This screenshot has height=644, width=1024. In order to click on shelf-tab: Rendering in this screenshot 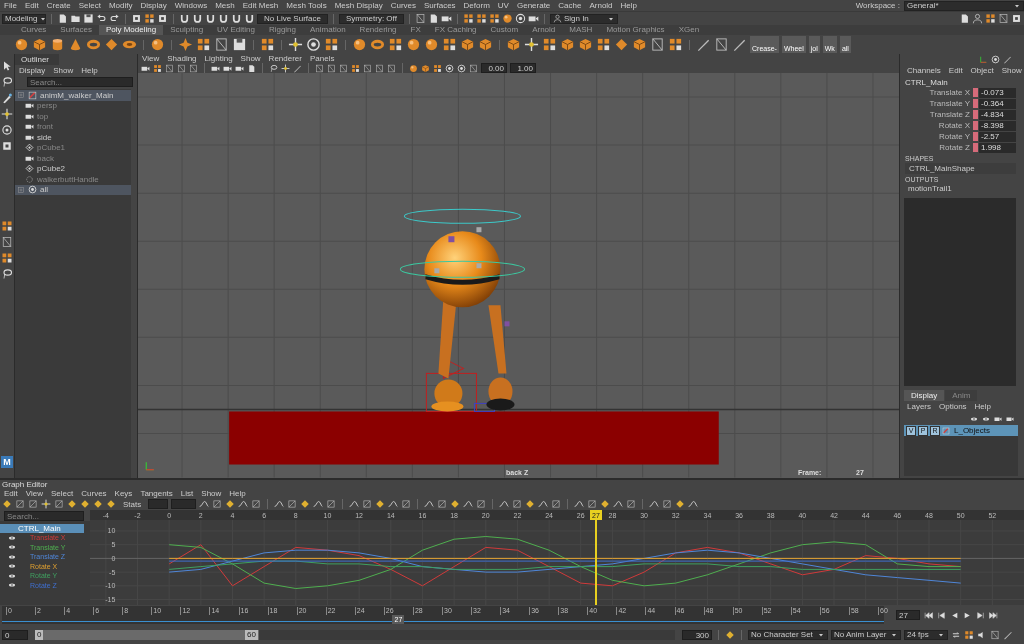, I will do `click(378, 30)`.